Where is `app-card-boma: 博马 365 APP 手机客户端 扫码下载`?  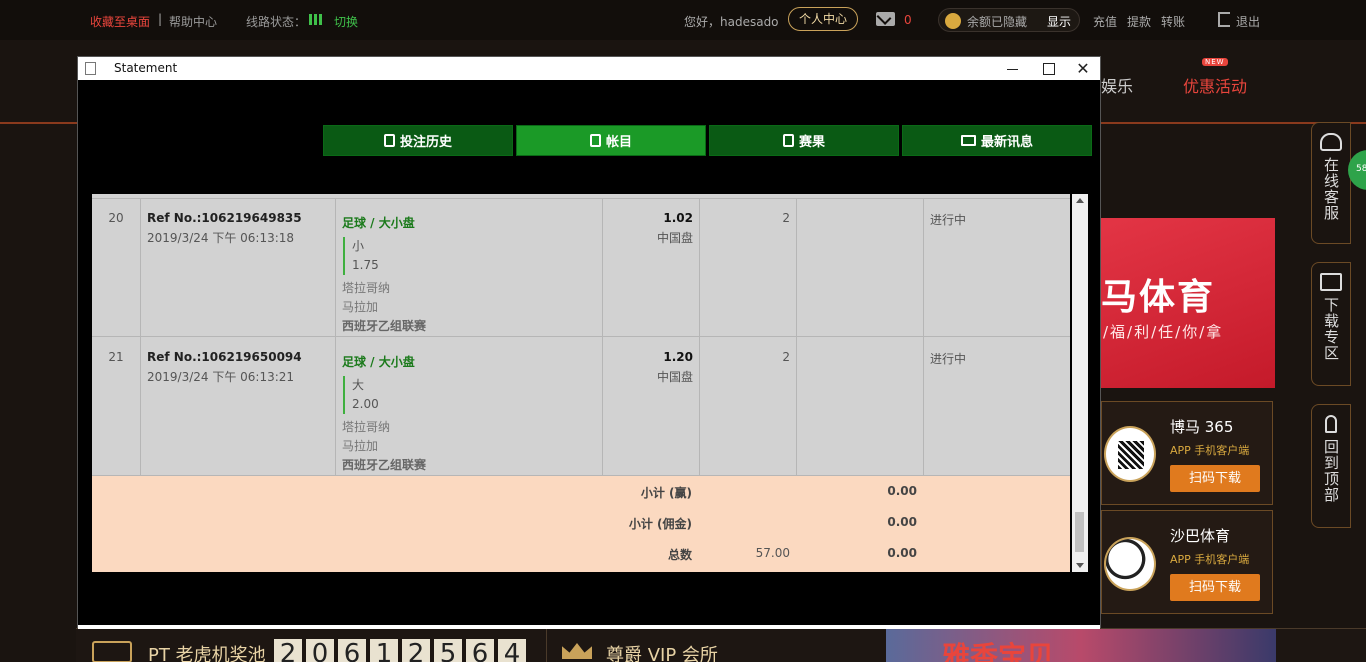
app-card-boma: 博马 365 APP 手机客户端 扫码下载 is located at coordinates (1187, 453).